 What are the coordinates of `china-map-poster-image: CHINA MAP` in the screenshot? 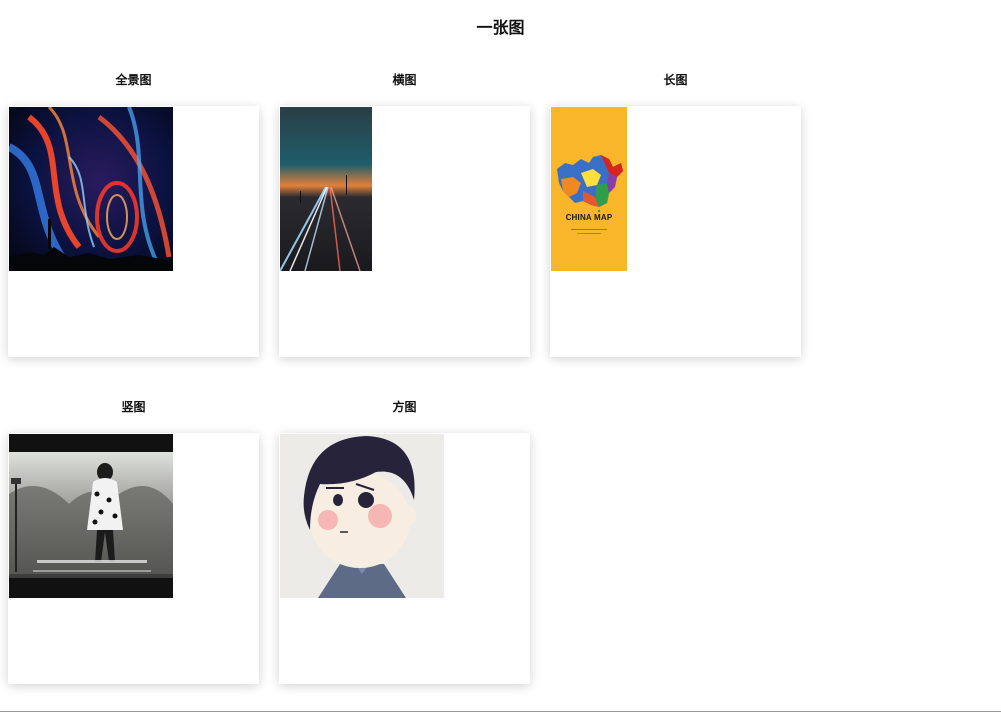 It's located at (589, 189).